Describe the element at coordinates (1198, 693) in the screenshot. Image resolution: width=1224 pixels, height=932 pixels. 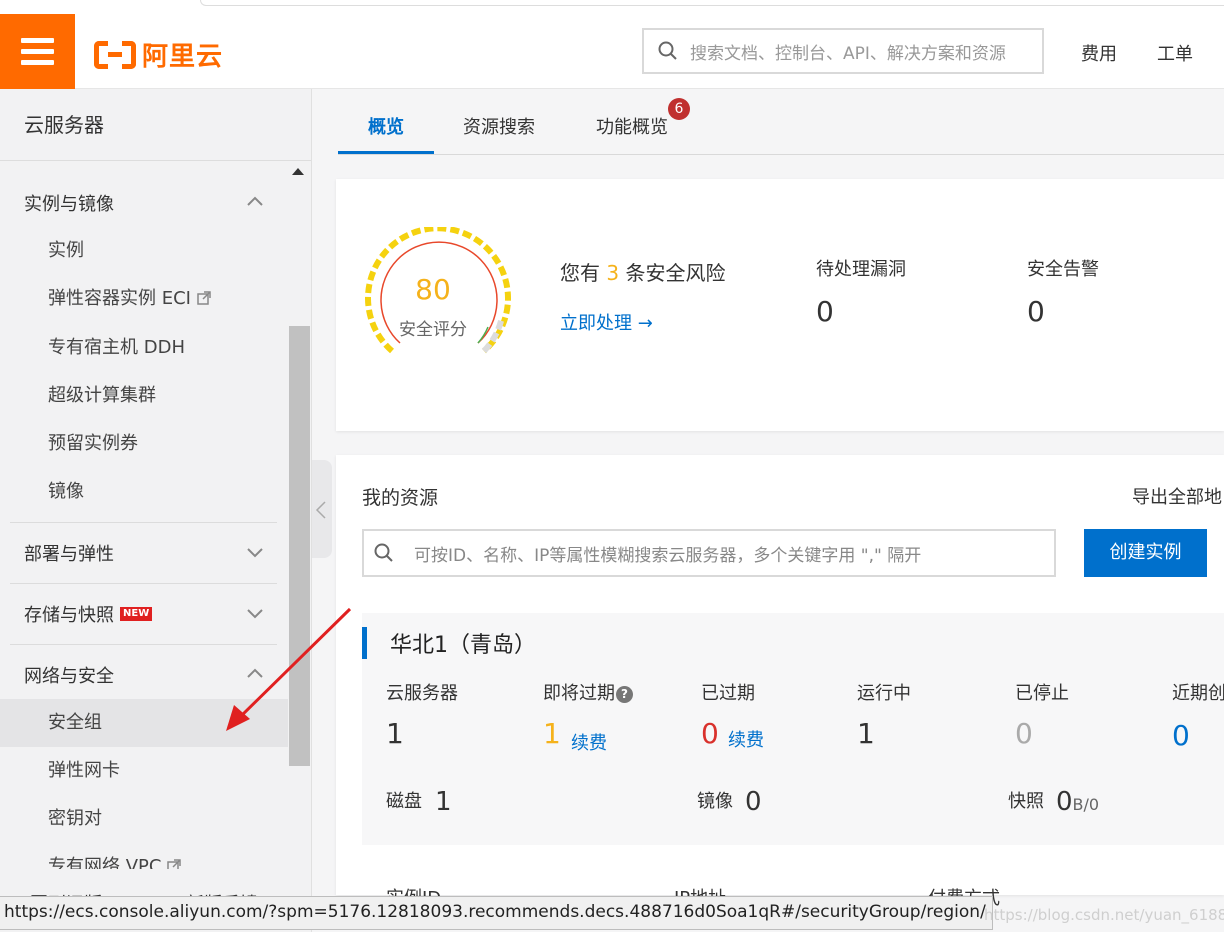
I see `recently-created-label: 近期创` at that location.